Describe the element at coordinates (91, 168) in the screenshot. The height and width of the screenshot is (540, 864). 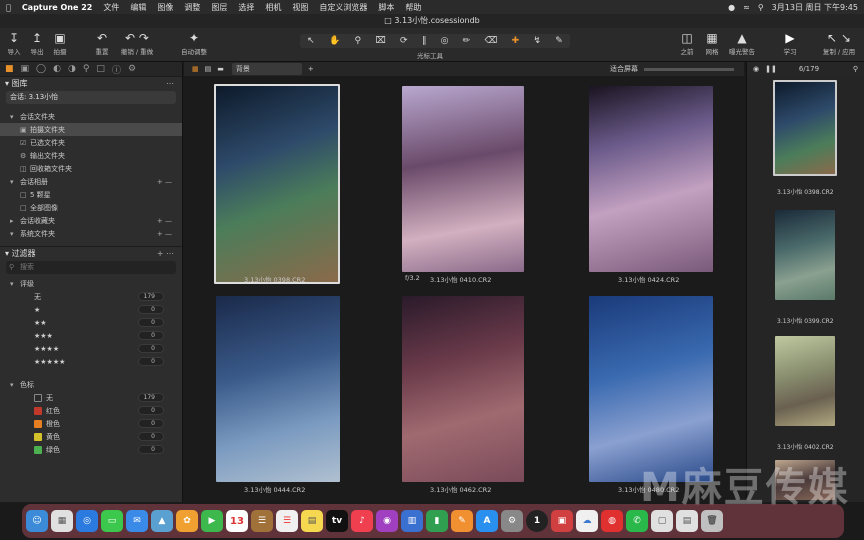
I see `folder-trash: ◫ 回收箱文件夹` at that location.